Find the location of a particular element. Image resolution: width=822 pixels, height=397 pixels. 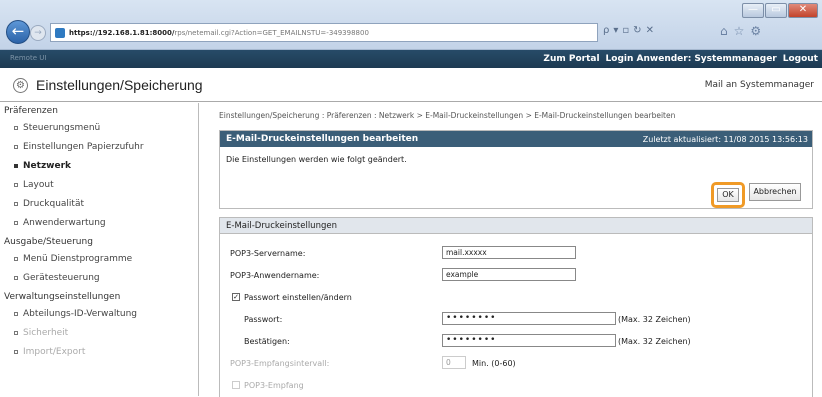

pop3-user-input: example is located at coordinates (509, 274).